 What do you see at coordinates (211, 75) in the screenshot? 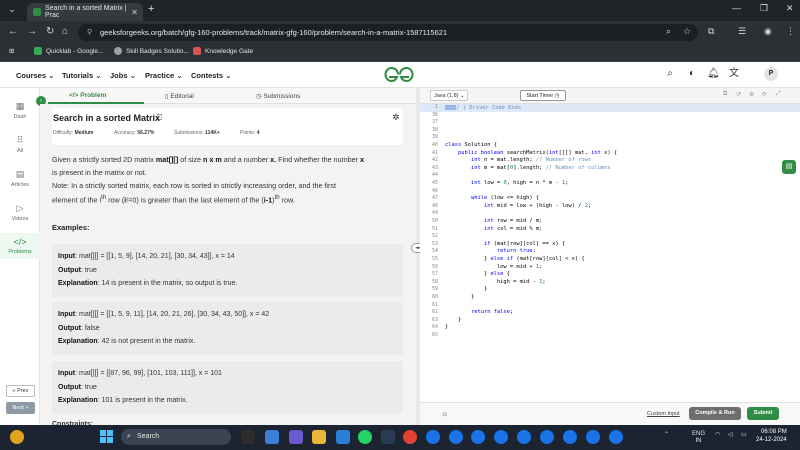
I see `nav-contests: Contests ⌄` at bounding box center [211, 75].